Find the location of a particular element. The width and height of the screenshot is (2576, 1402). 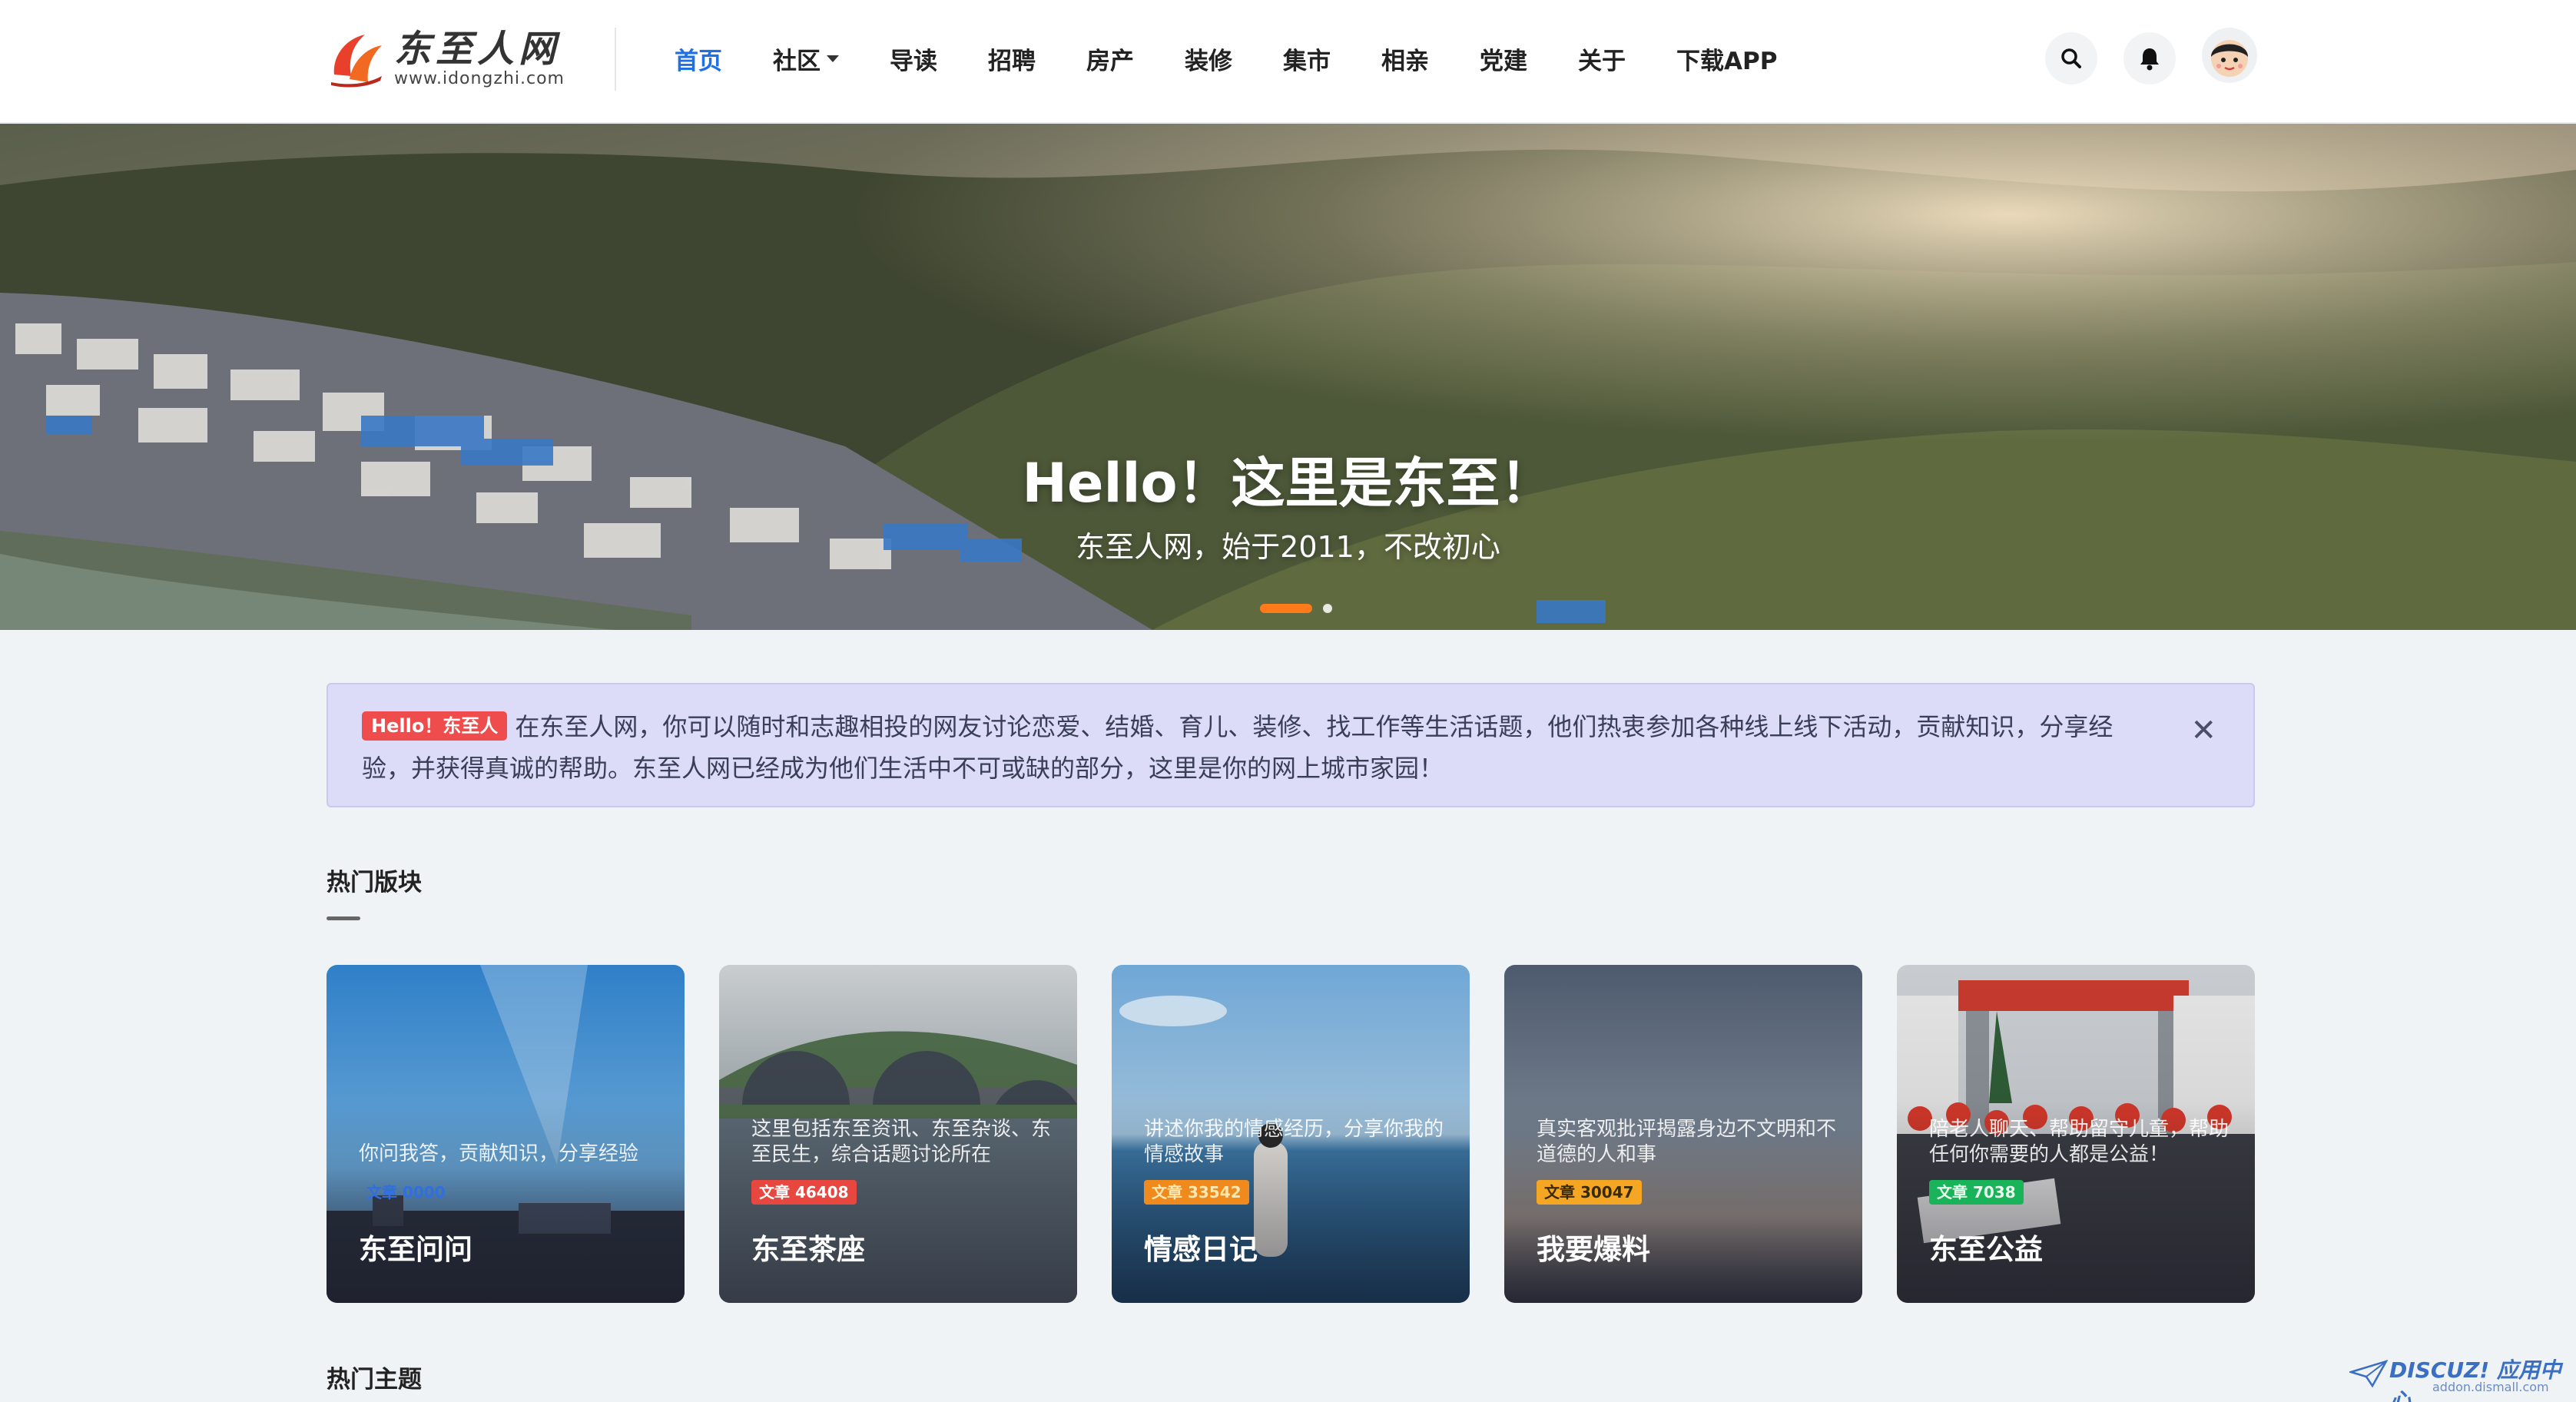

board-card: 陪老人聊天、帮助留守儿童，帮助任何你需要的人都是公益！ 文章 7038 东至公益 is located at coordinates (2076, 1134).